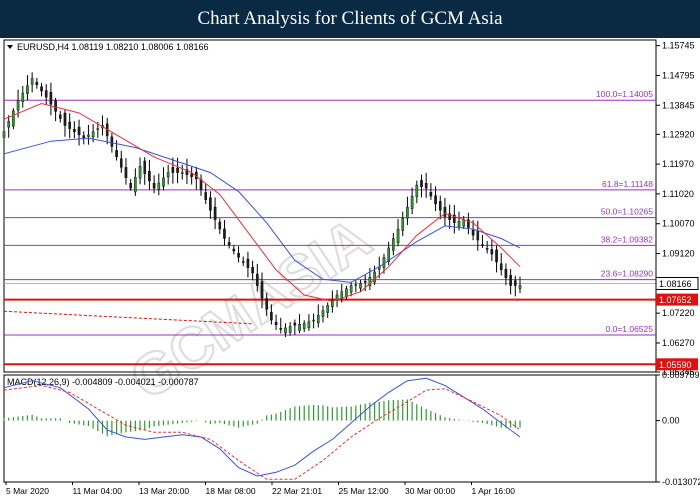 This screenshot has height=500, width=700. I want to click on time-tick-label: 13 Mar 20:00, so click(164, 491).